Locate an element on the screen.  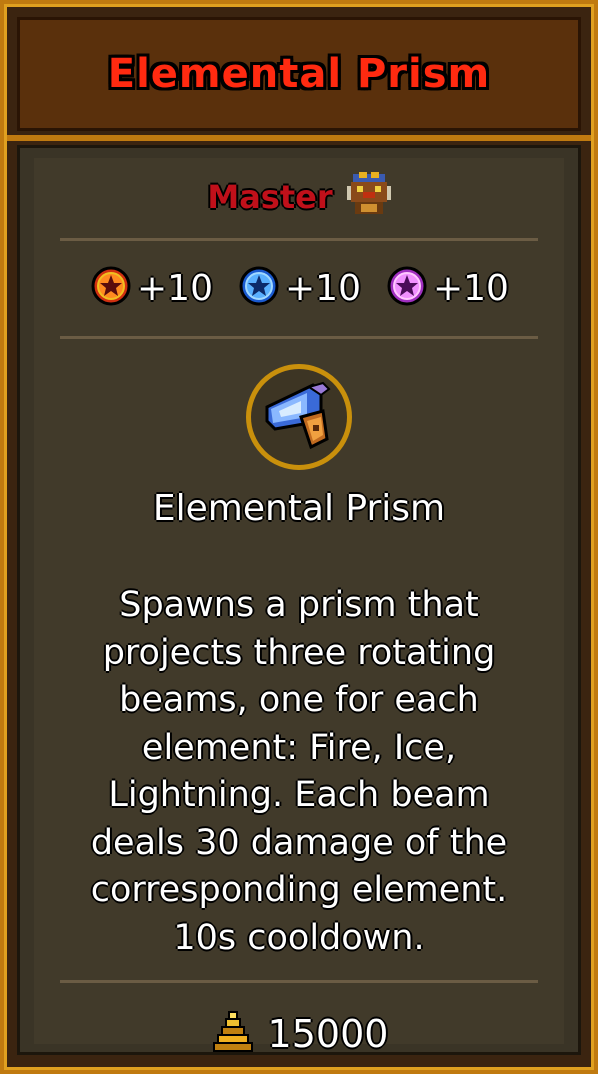
cost-row: 15000 is located at coordinates (299, 1034).